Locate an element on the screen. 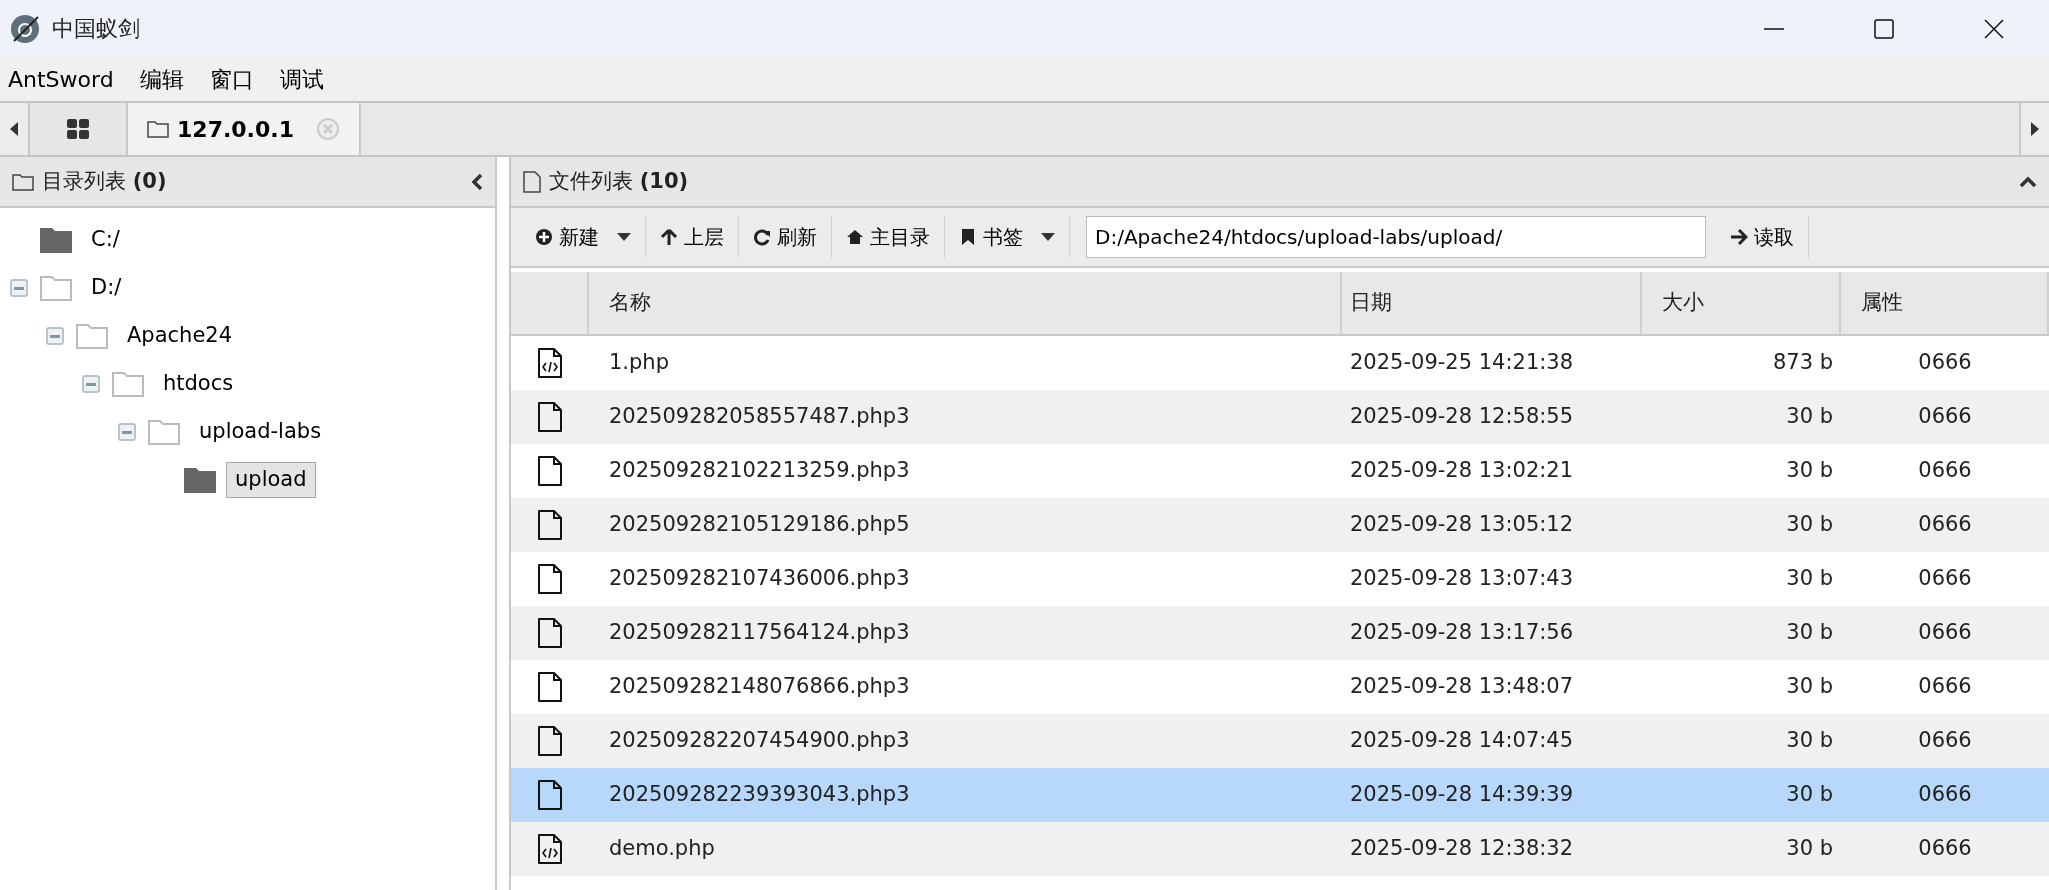 This screenshot has width=2049, height=890. file-name: 1.php is located at coordinates (639, 363).